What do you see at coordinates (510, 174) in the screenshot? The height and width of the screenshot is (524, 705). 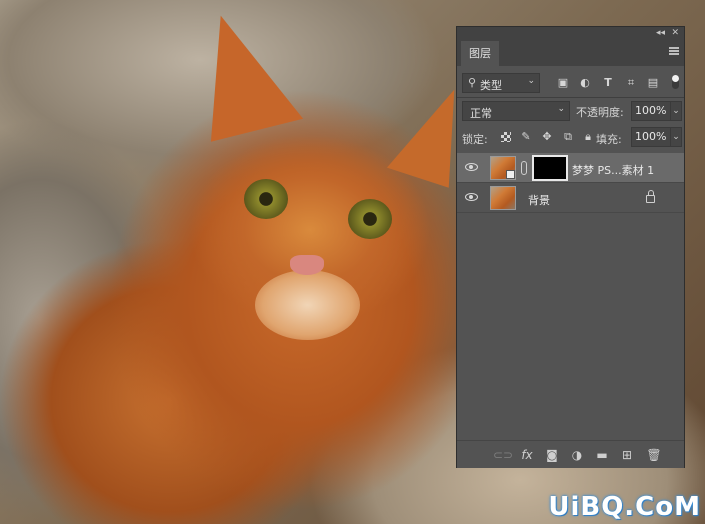 I see `smart-object-icon` at bounding box center [510, 174].